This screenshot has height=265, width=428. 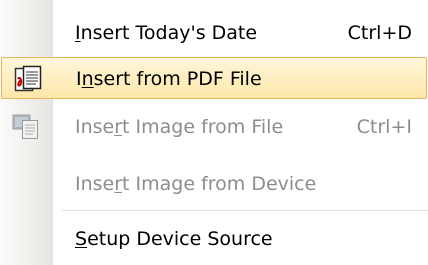 What do you see at coordinates (179, 127) in the screenshot?
I see `menu-item-label: Insert Image from File` at bounding box center [179, 127].